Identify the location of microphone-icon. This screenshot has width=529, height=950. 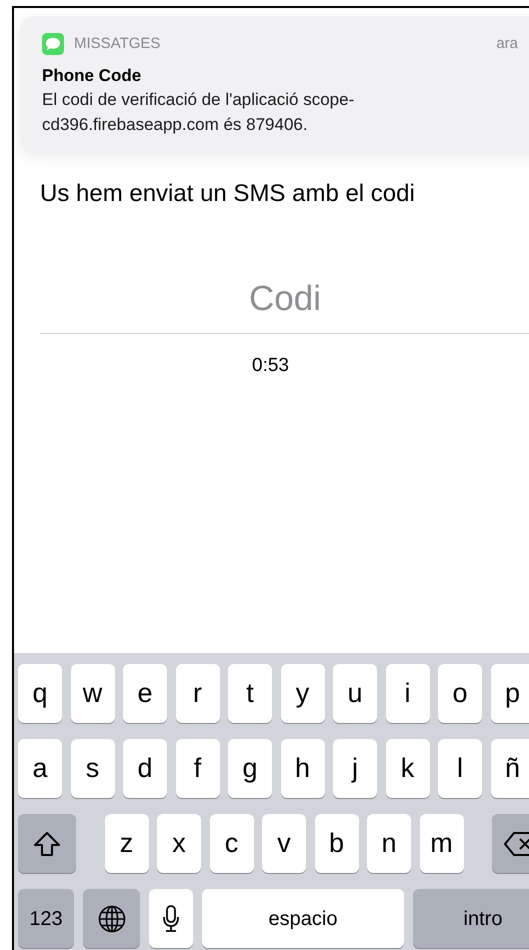
(171, 918).